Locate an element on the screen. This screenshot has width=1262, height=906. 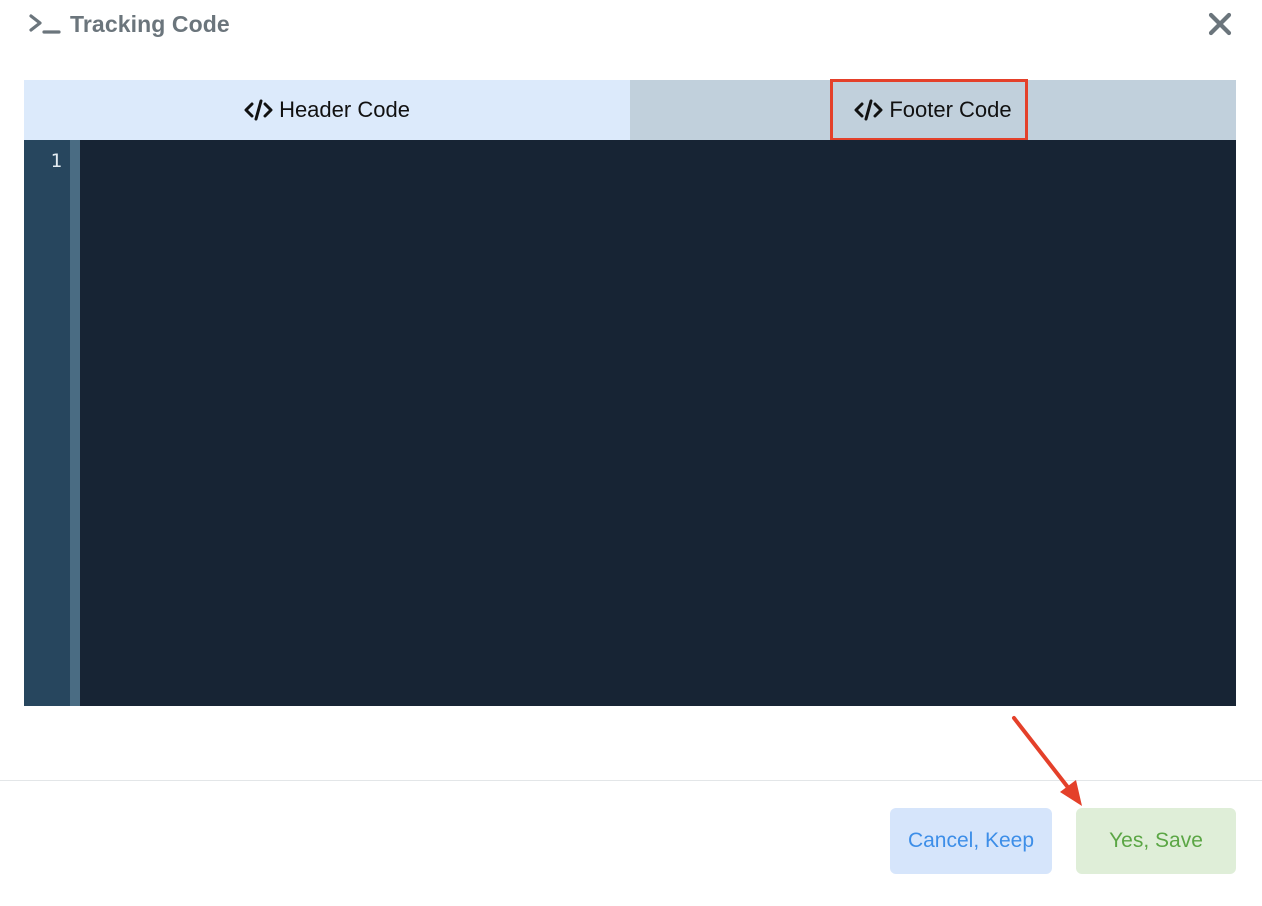
tab-header-code: Header Code is located at coordinates (327, 110).